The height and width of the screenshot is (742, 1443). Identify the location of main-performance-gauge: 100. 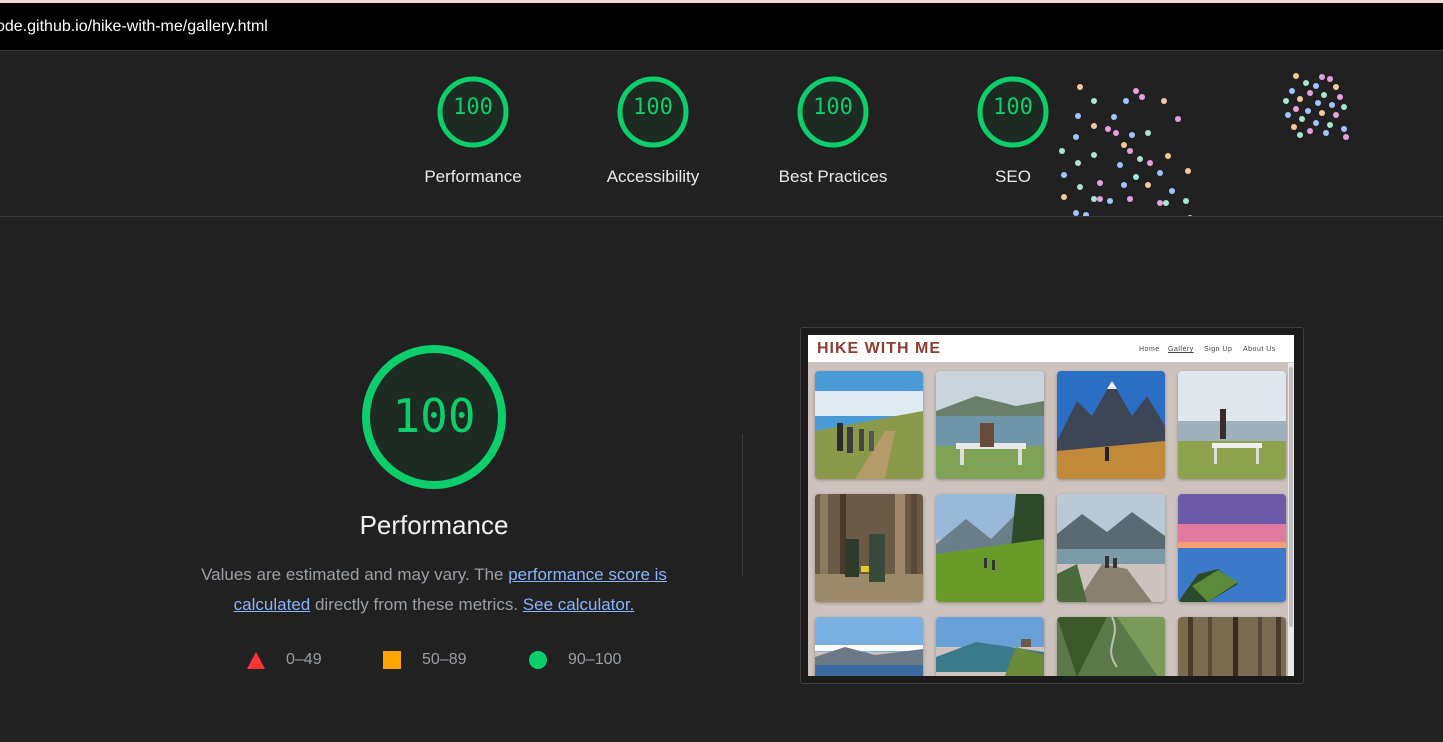
(434, 418).